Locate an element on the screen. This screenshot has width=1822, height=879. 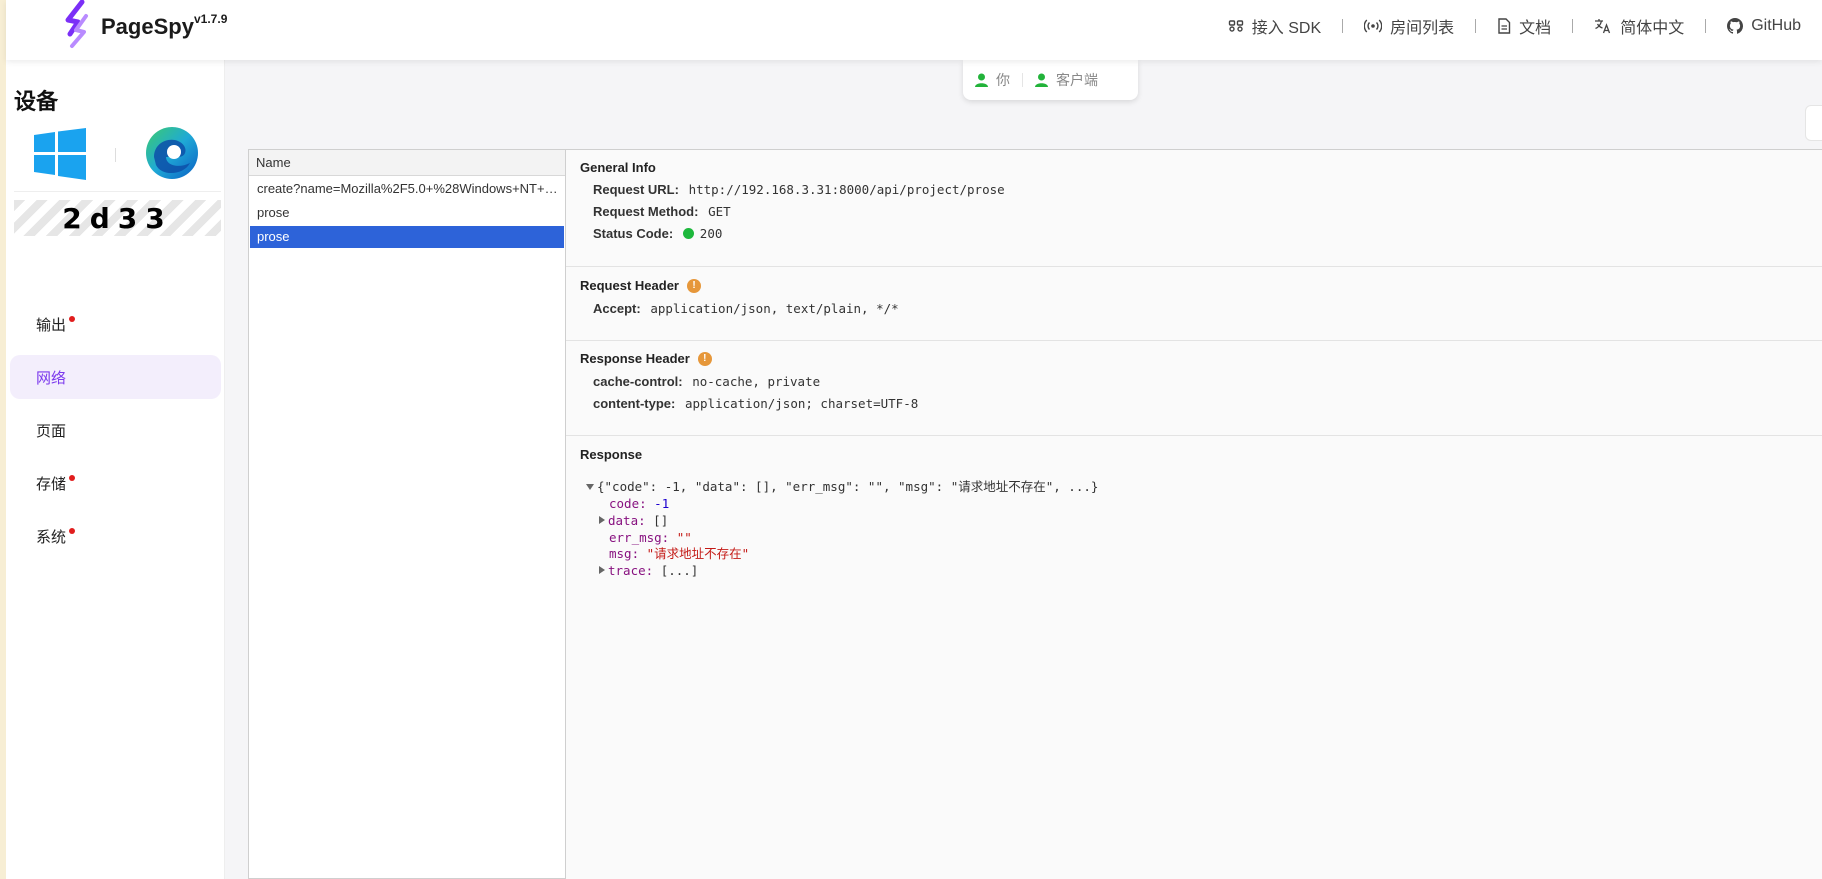
nav-github: GitHub is located at coordinates (1764, 26).